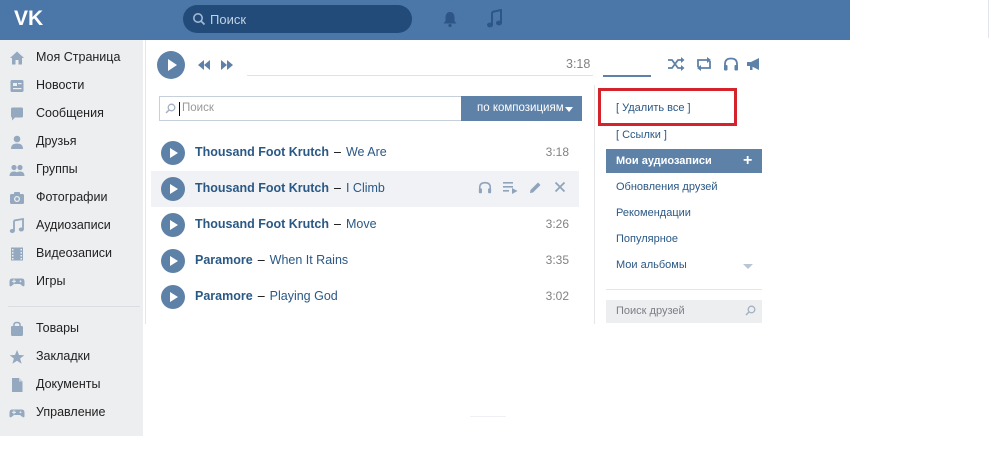 This screenshot has width=991, height=457. I want to click on sidebar-item-label: Закладки, so click(63, 356).